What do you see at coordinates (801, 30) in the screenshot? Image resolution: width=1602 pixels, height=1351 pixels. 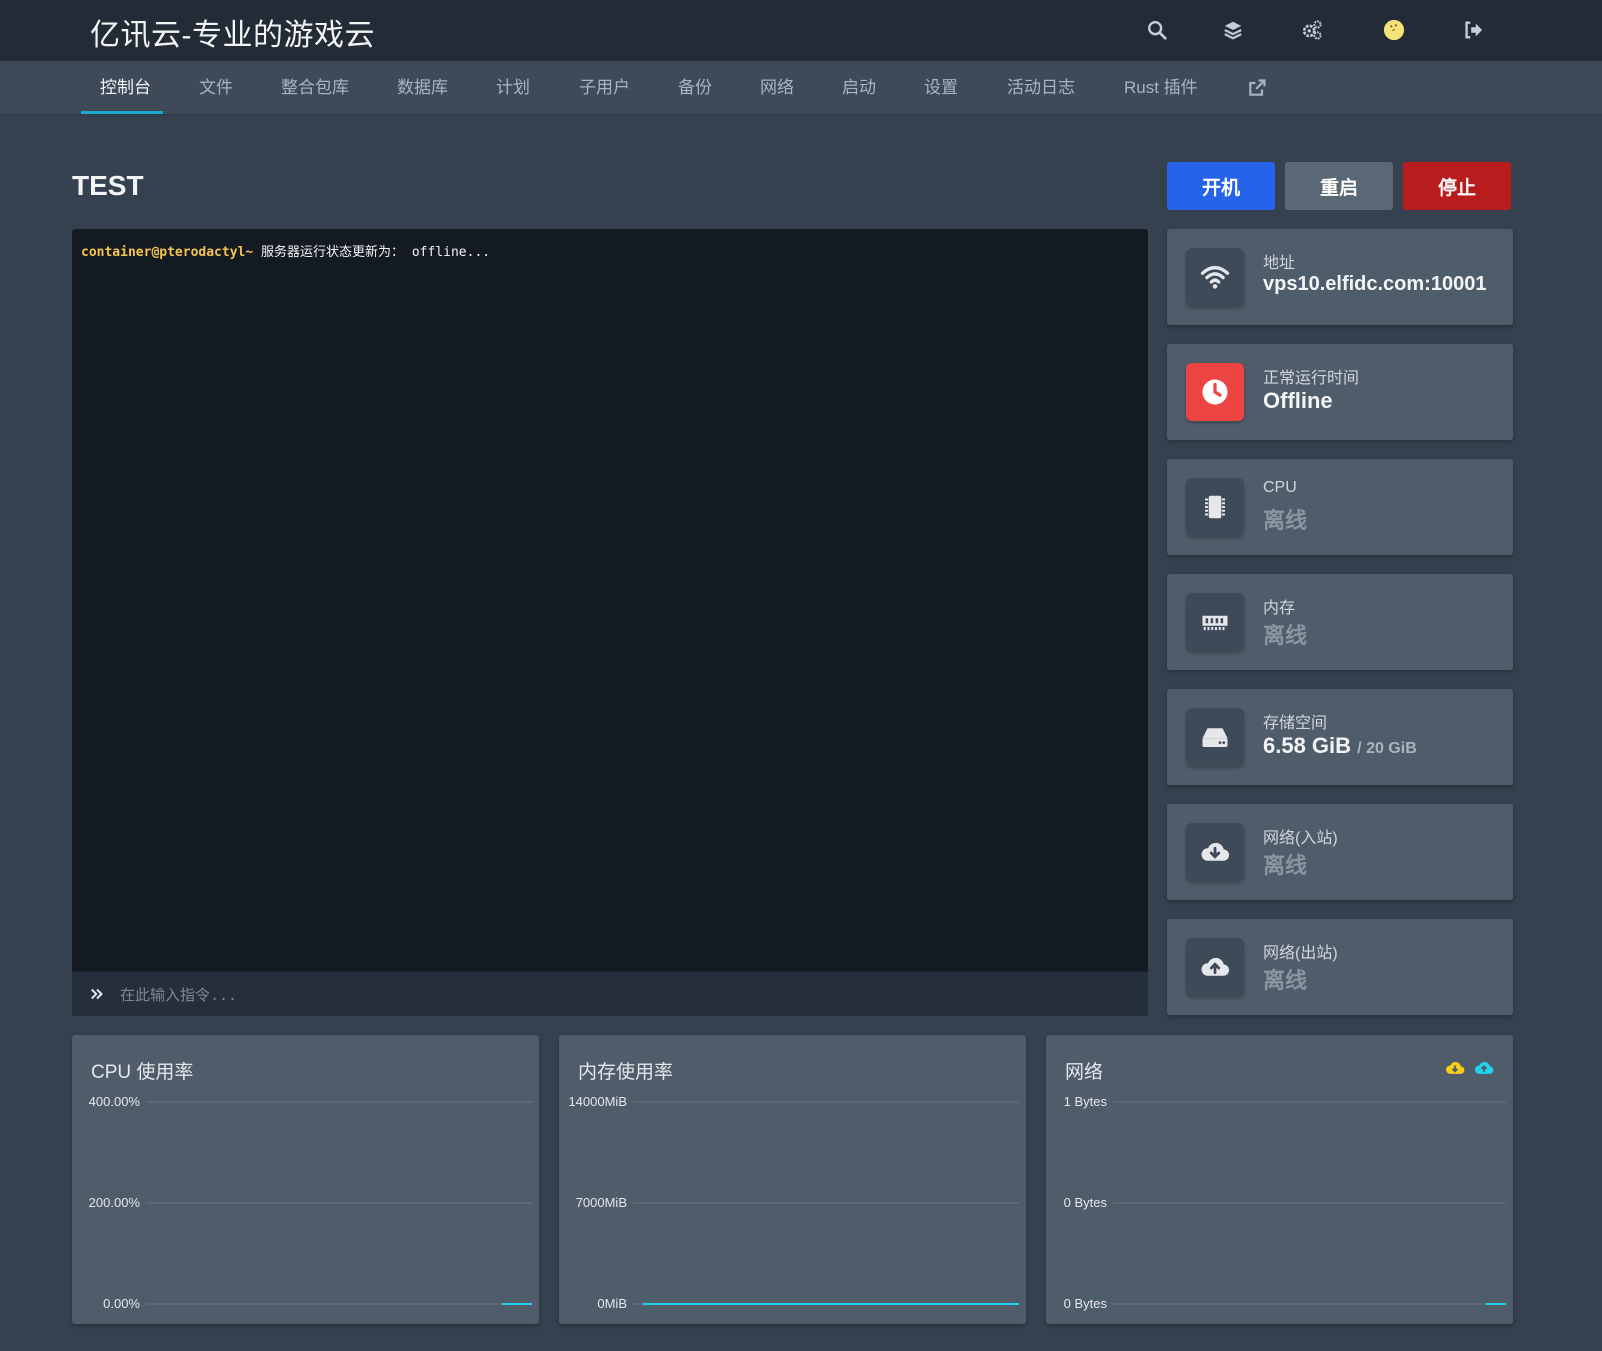 I see `top-bar: 亿讯云-专业的游戏云` at bounding box center [801, 30].